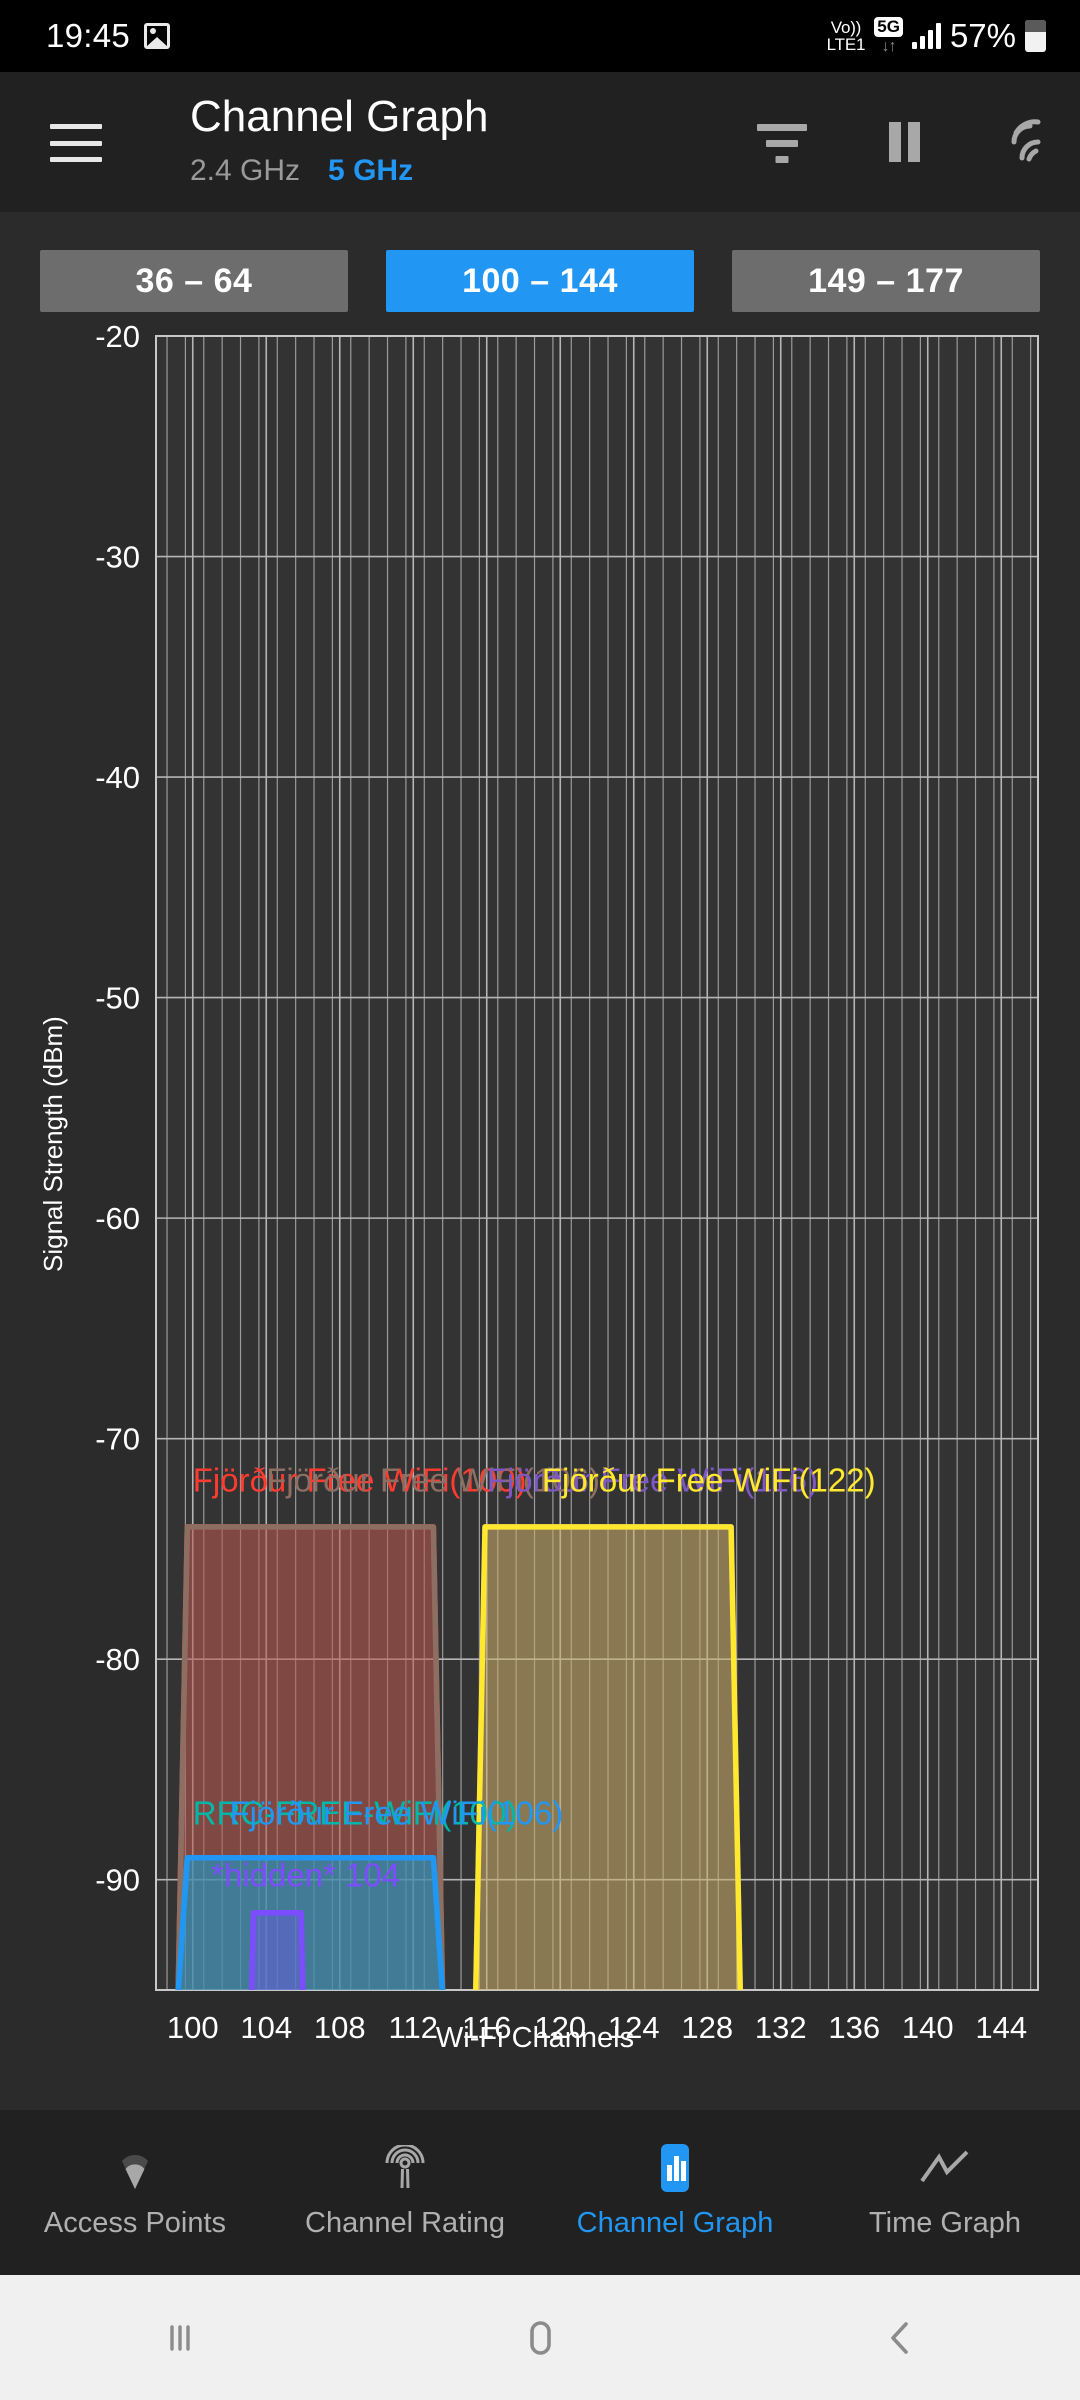 This screenshot has width=1080, height=2400. What do you see at coordinates (535, 2038) in the screenshot?
I see `x-axis-label: Wi-Fi Channels` at bounding box center [535, 2038].